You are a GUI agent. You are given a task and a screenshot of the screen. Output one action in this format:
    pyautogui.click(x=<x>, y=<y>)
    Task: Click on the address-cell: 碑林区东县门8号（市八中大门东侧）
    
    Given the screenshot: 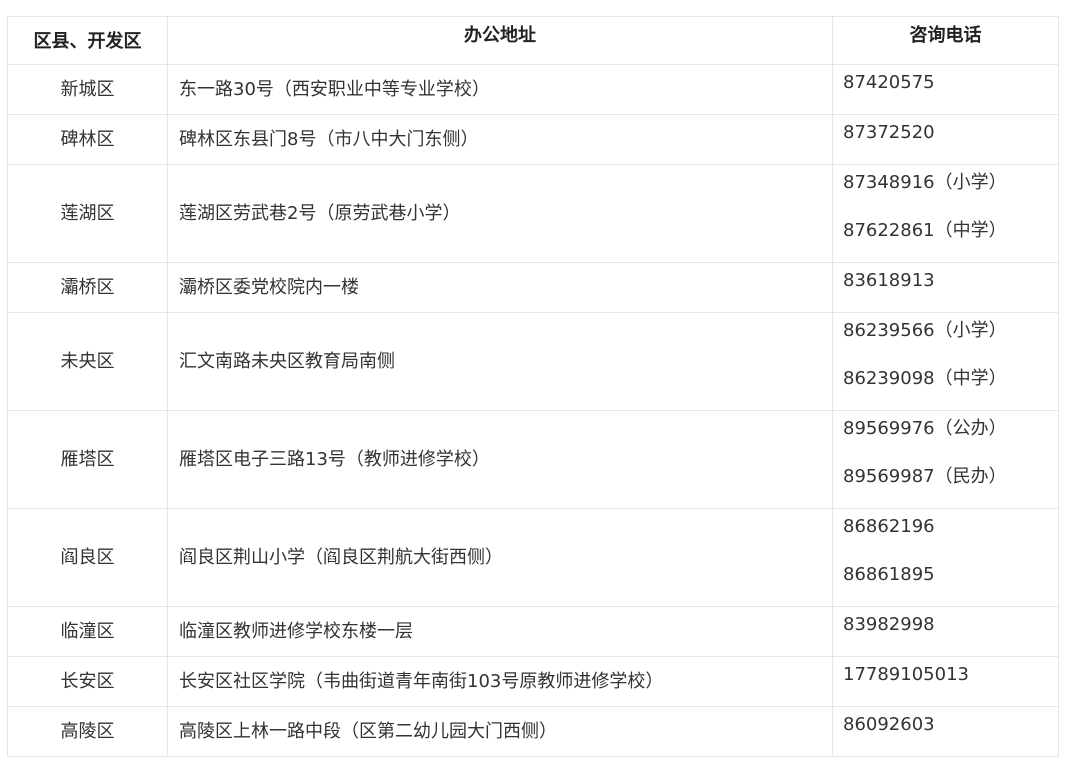 What is the action you would take?
    pyautogui.click(x=500, y=139)
    